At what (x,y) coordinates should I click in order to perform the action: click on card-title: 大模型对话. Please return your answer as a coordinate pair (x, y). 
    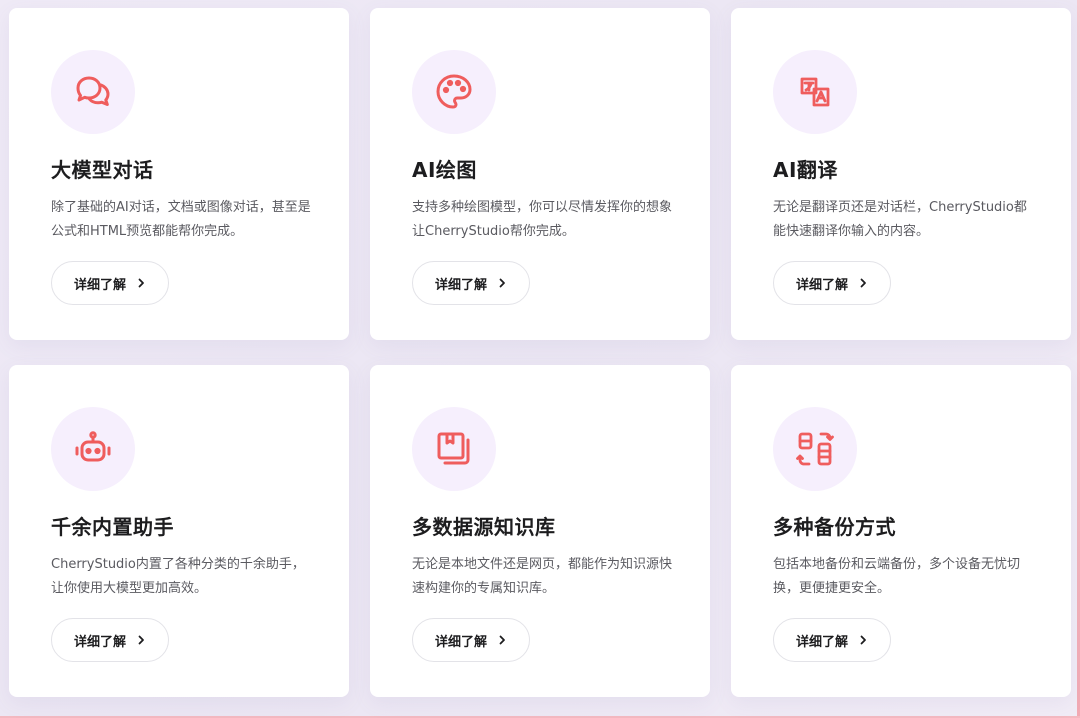
    Looking at the image, I should click on (102, 170).